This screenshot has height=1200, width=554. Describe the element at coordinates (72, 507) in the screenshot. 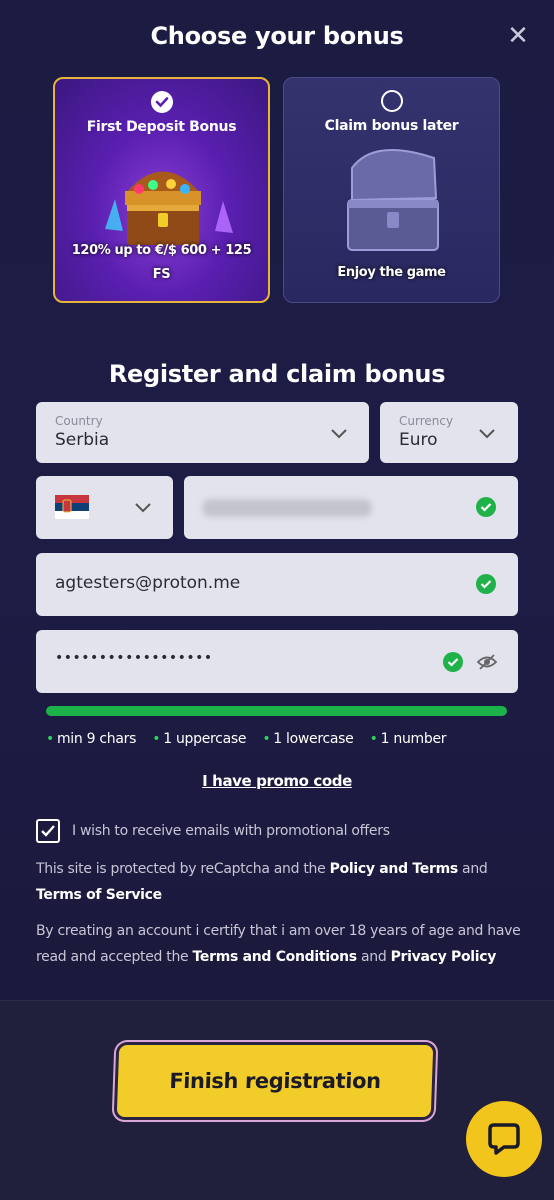

I see `serbia-flag-icon` at that location.